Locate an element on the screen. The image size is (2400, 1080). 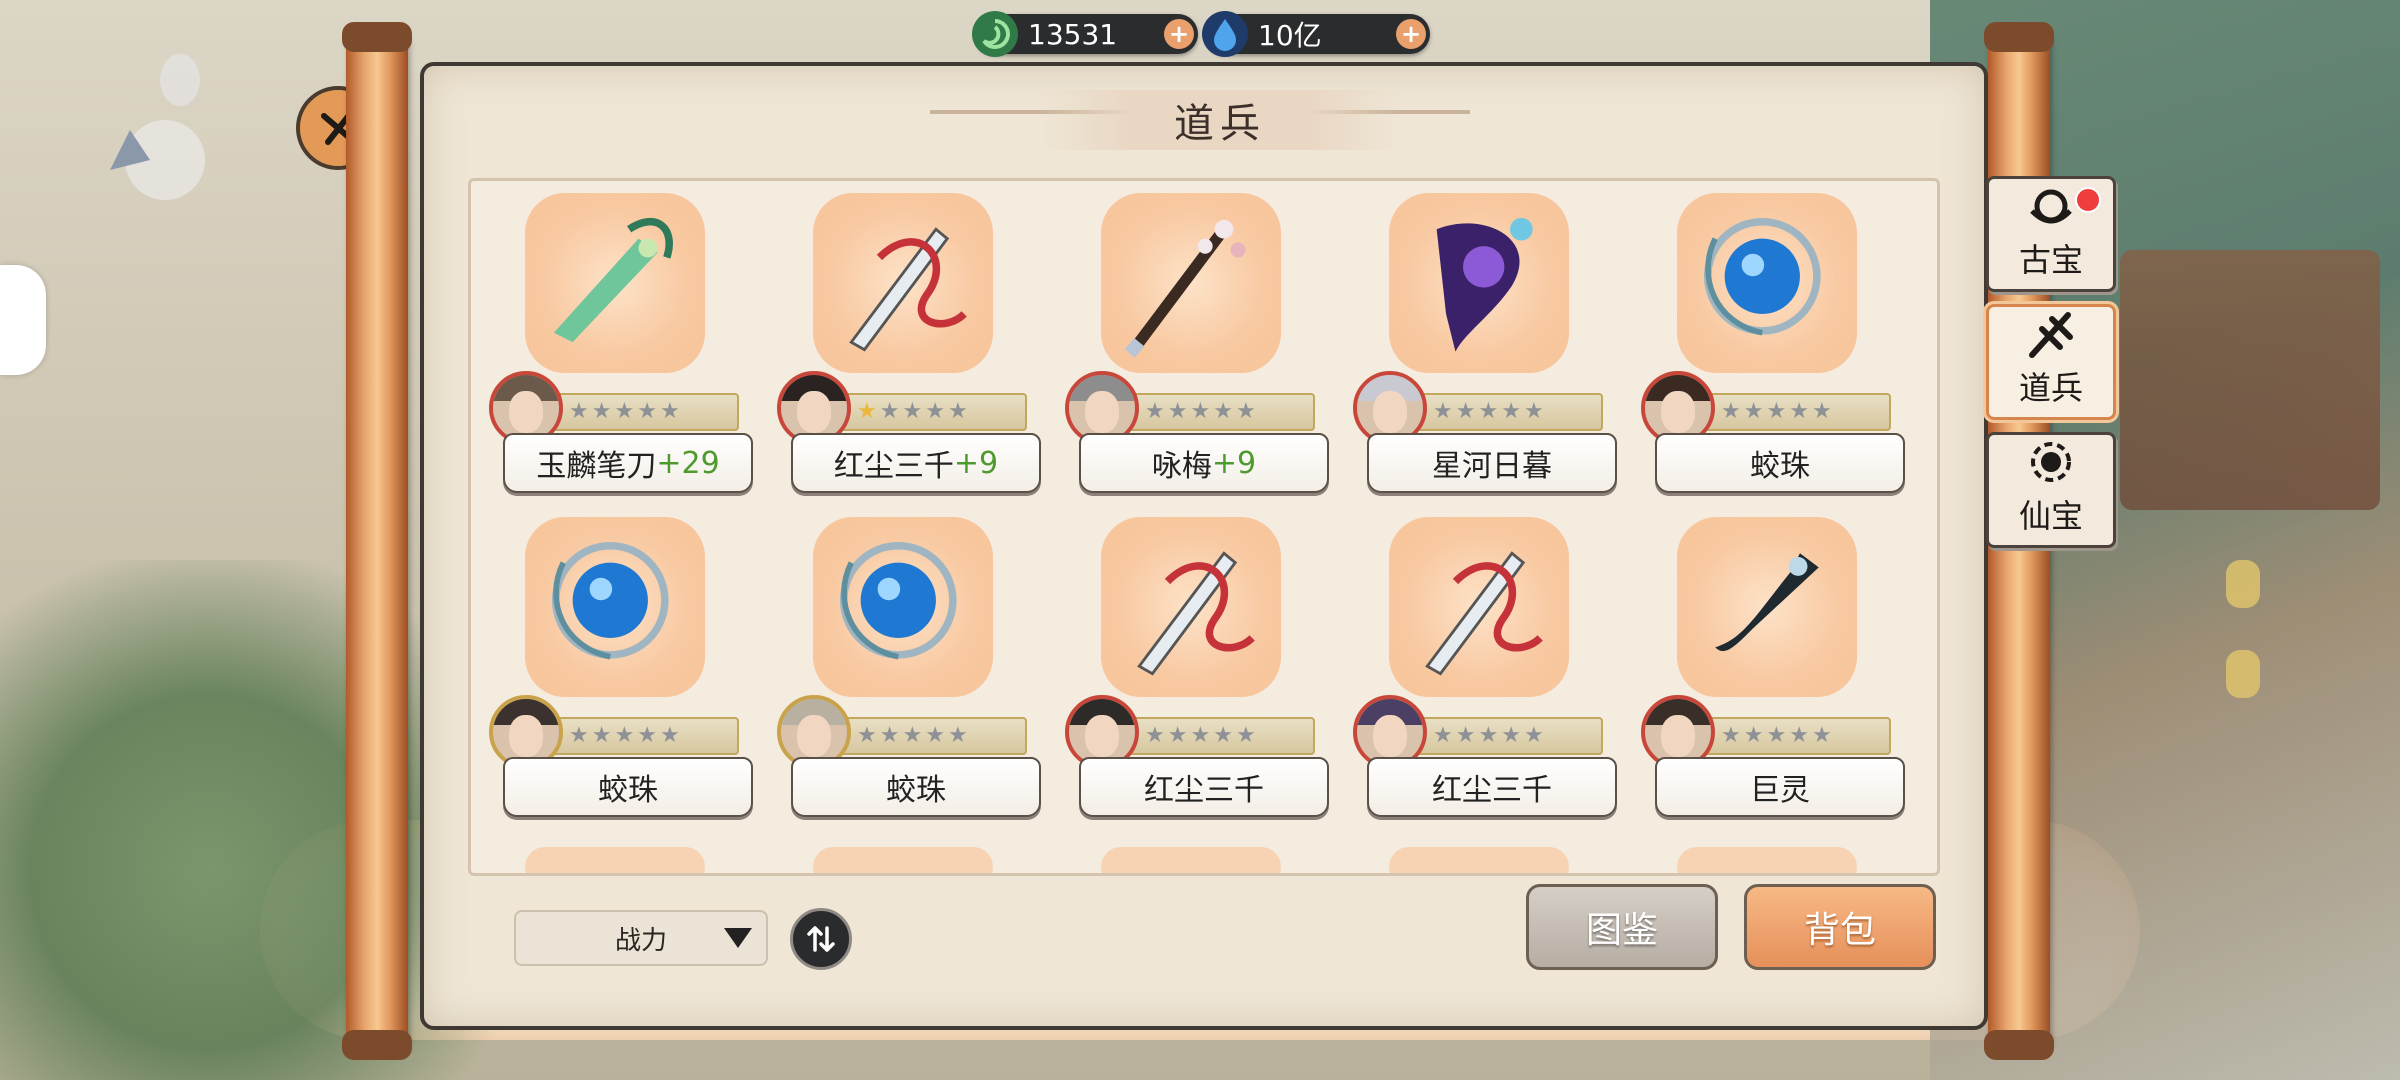
title-banner: 道兵 is located at coordinates (1220, 120).